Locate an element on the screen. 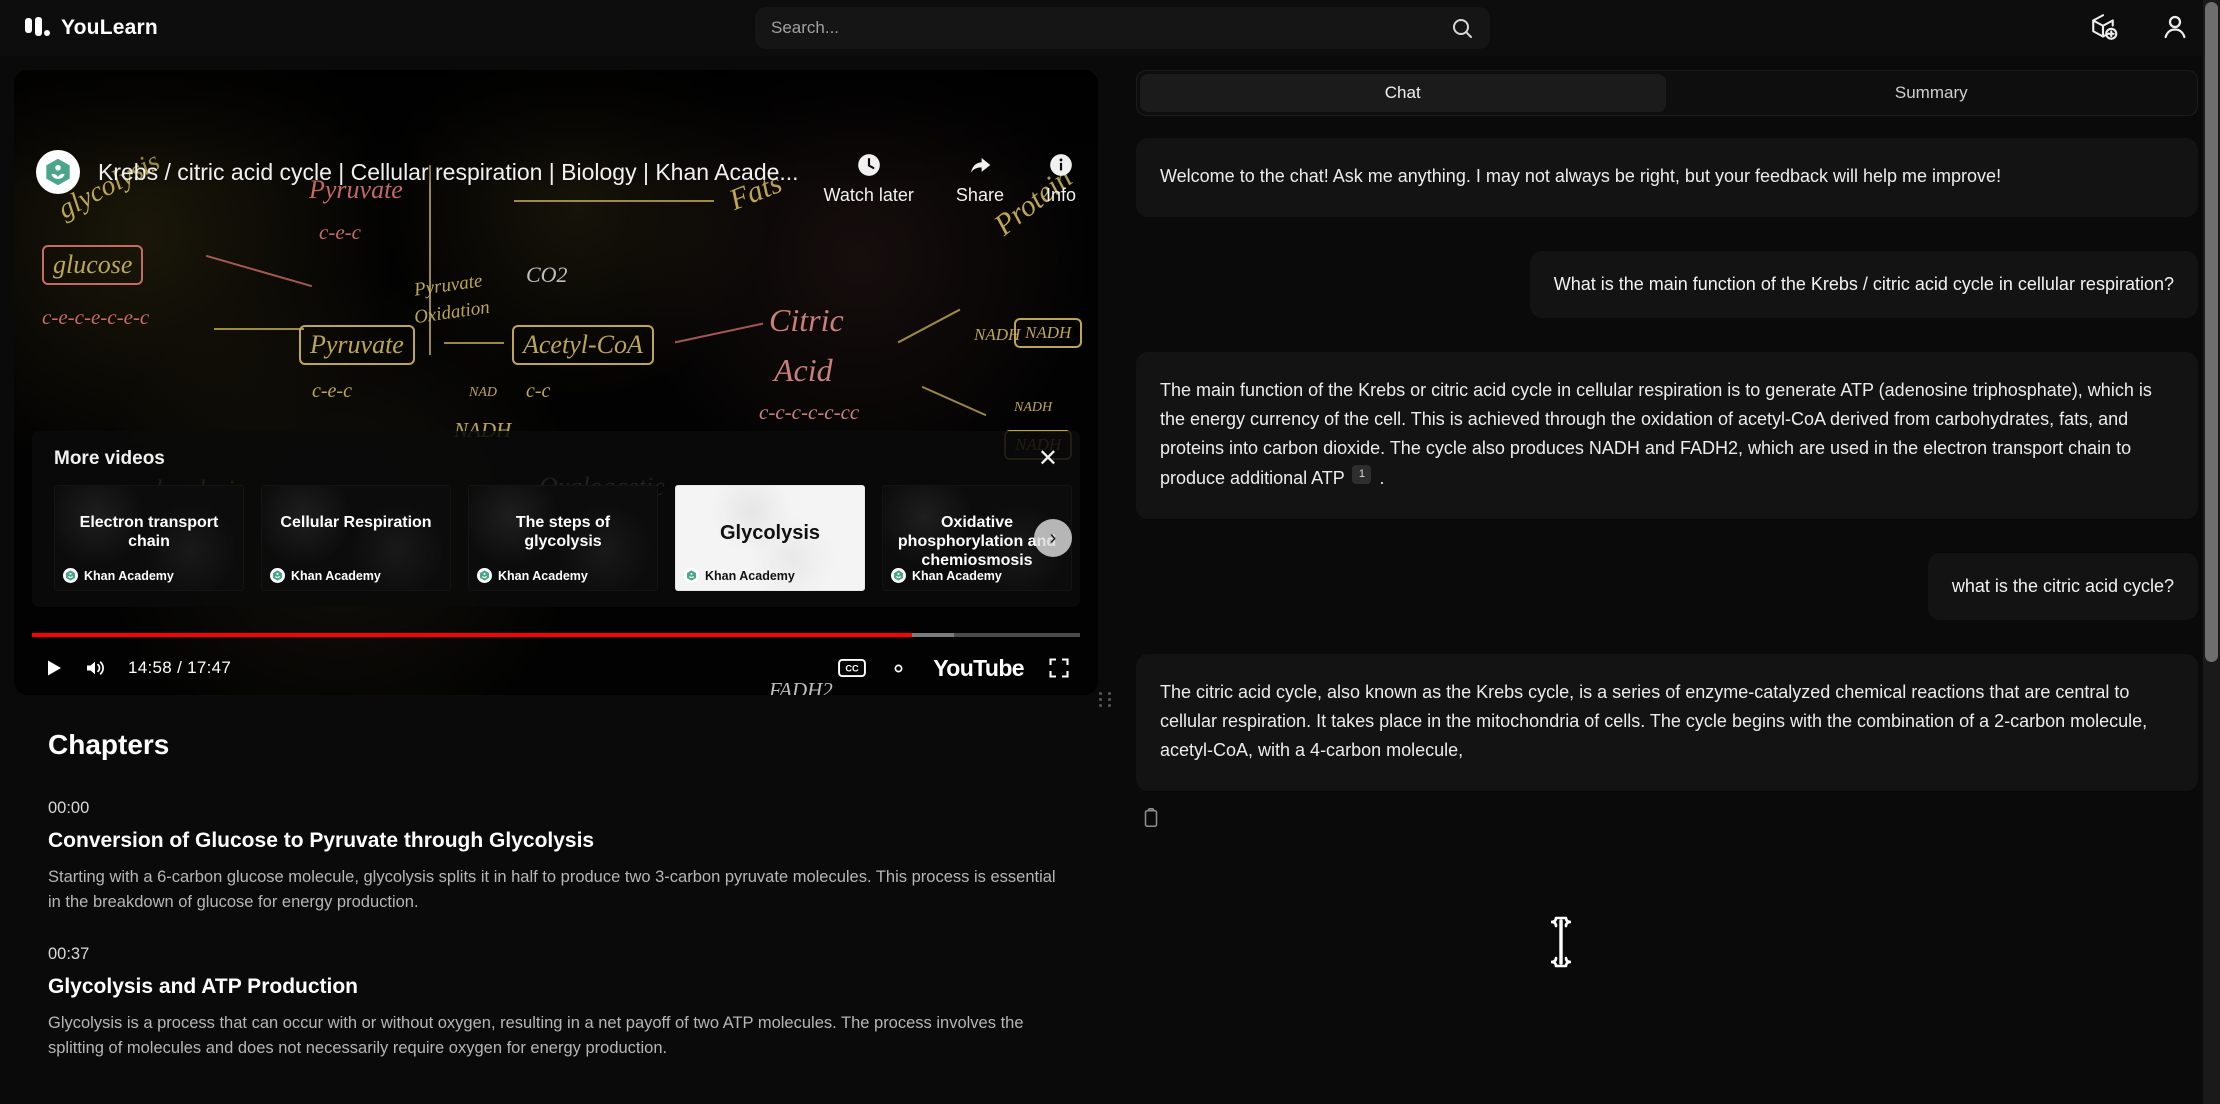 The height and width of the screenshot is (1104, 2220). progress-played is located at coordinates (472, 635).